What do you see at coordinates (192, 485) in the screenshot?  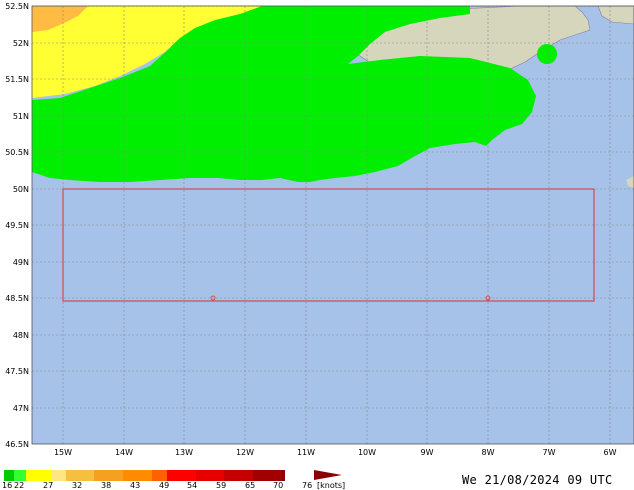 I see `legend-label: 54` at bounding box center [192, 485].